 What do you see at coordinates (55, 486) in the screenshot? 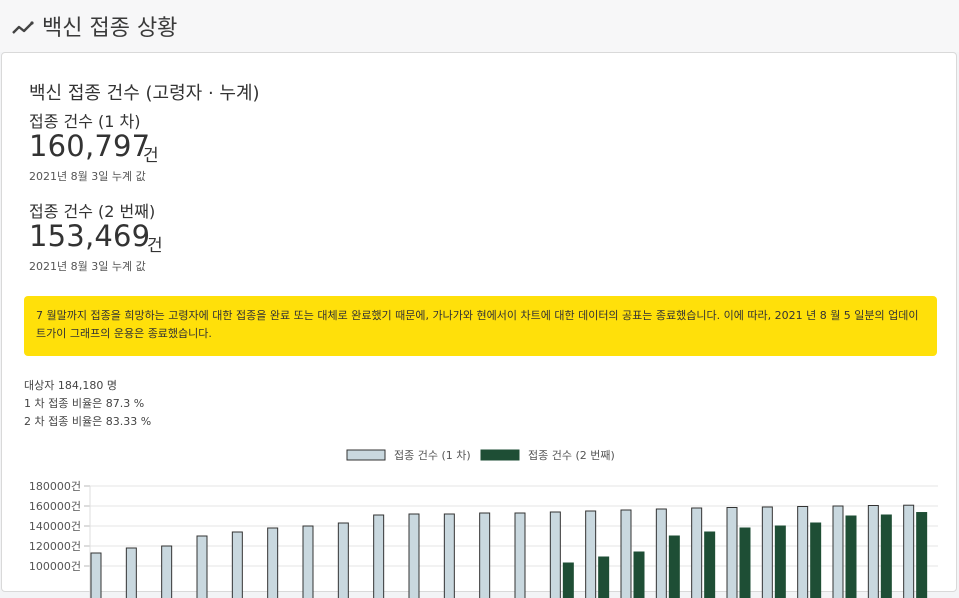
I see `y-tick-label: 180000건` at bounding box center [55, 486].